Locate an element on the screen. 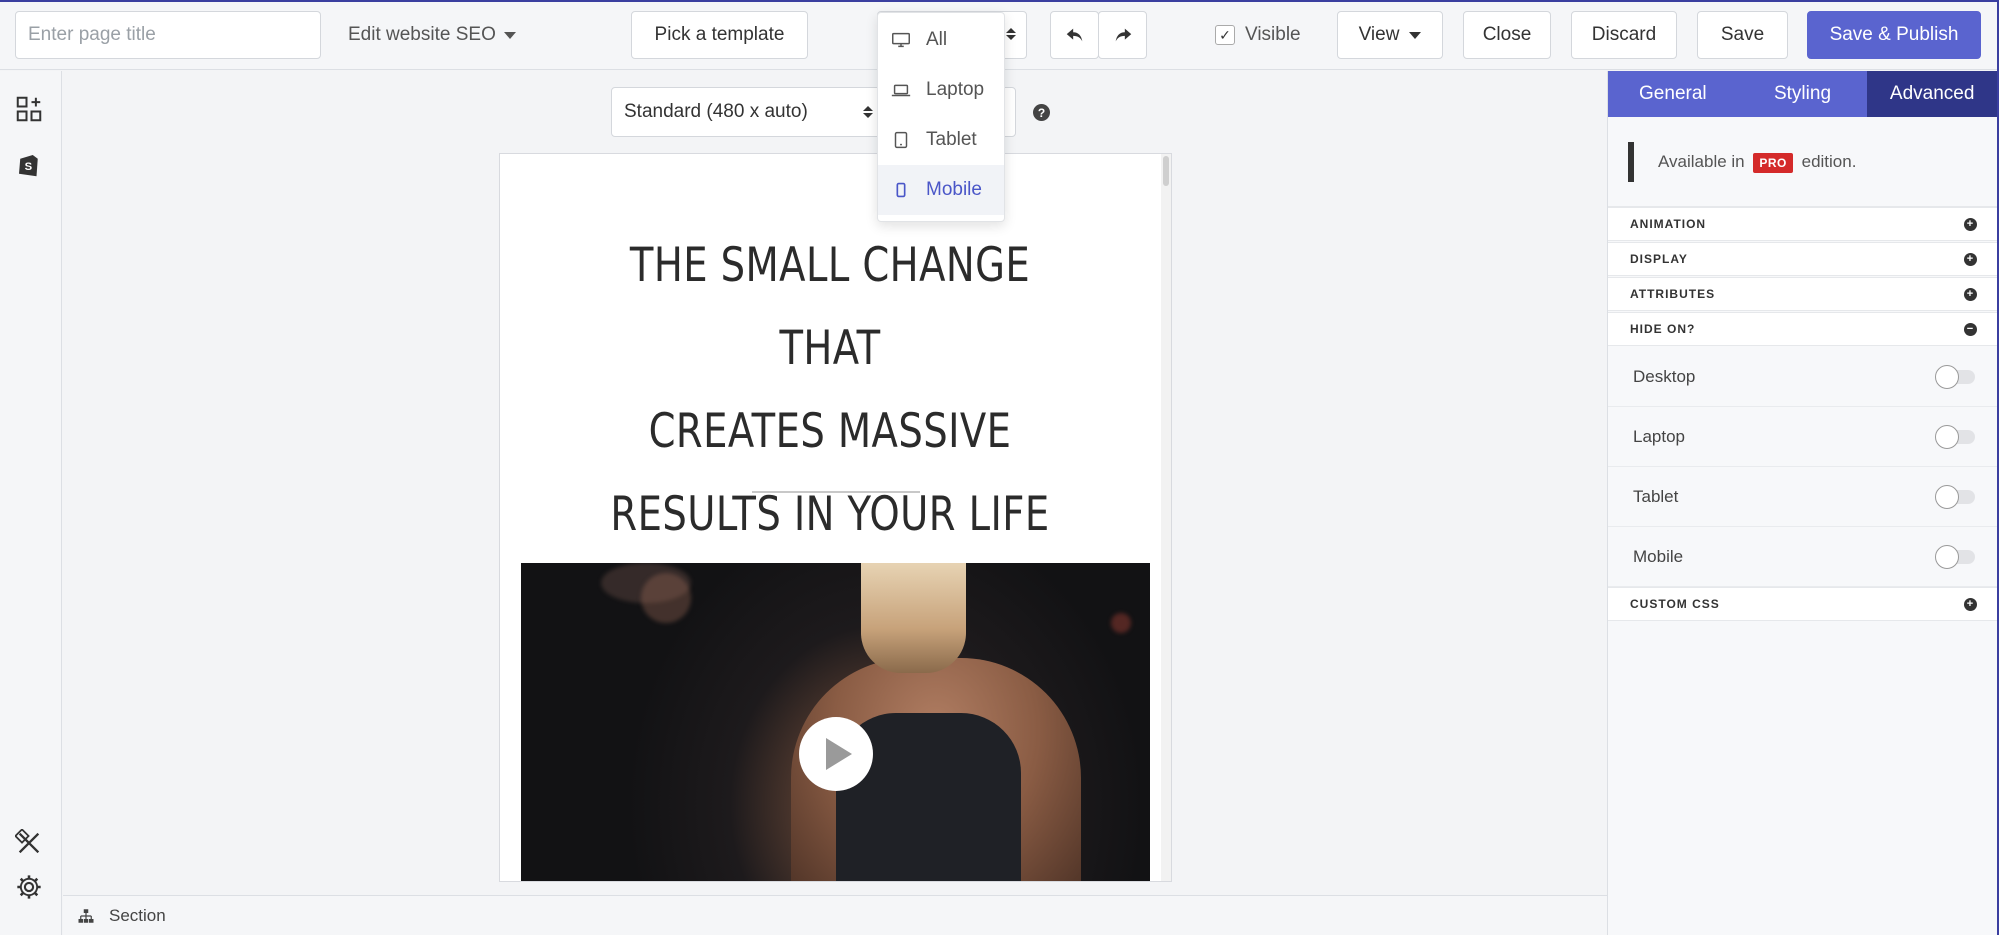 Image resolution: width=1999 pixels, height=935 pixels. visible-checkbox: ✓ is located at coordinates (1225, 35).